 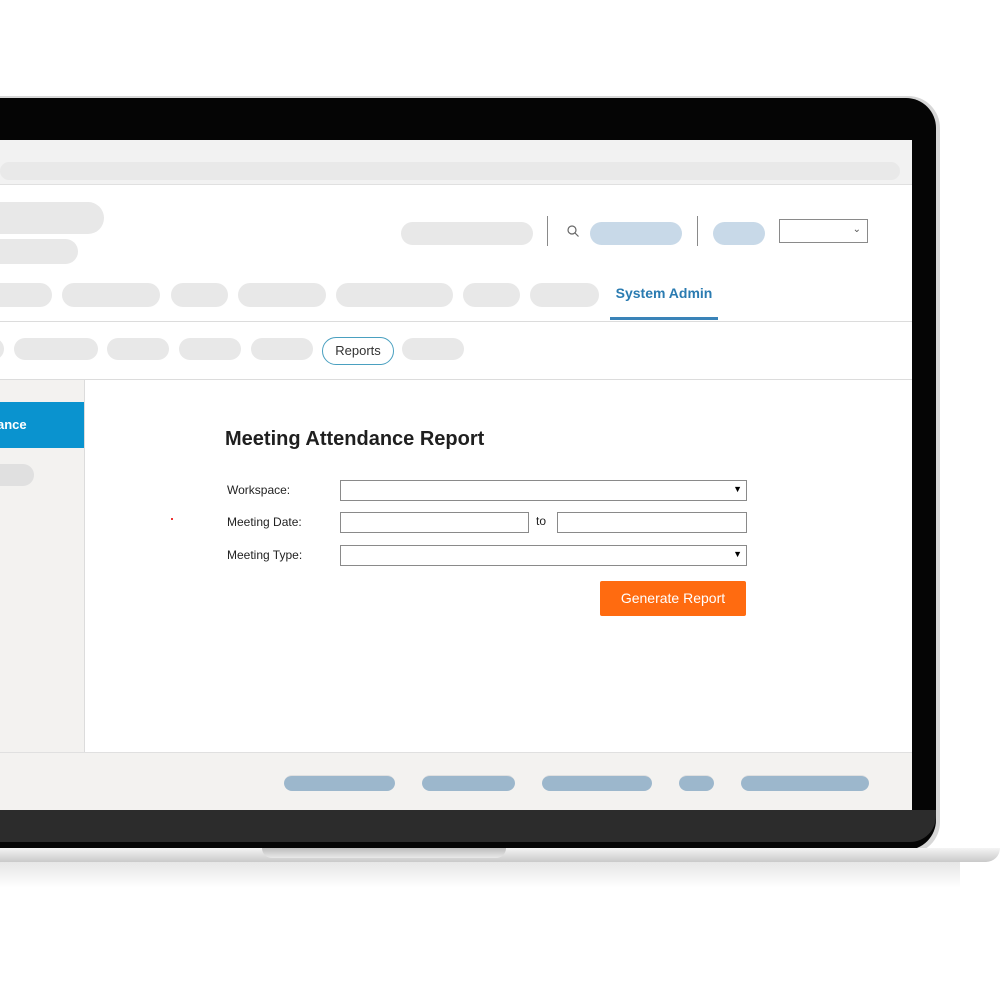 What do you see at coordinates (468, 826) in the screenshot?
I see `laptop-chin` at bounding box center [468, 826].